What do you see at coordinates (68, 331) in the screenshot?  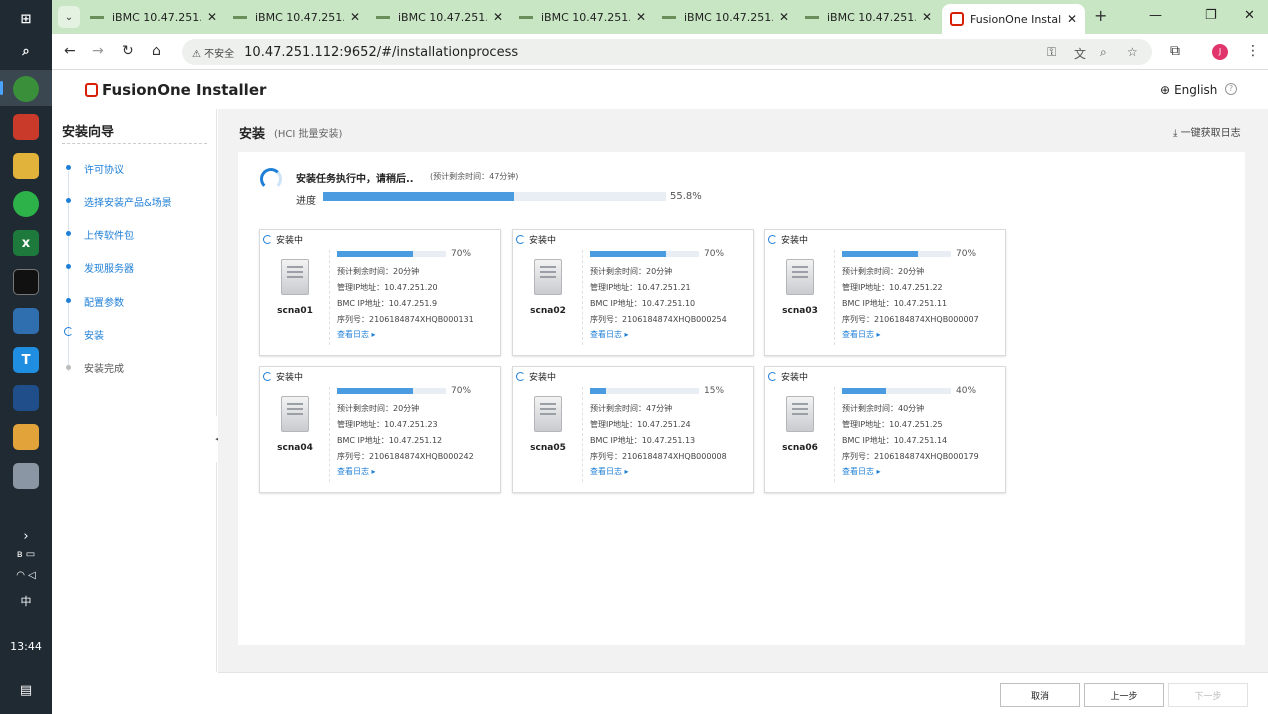 I see `step-in-progress-spinner-icon` at bounding box center [68, 331].